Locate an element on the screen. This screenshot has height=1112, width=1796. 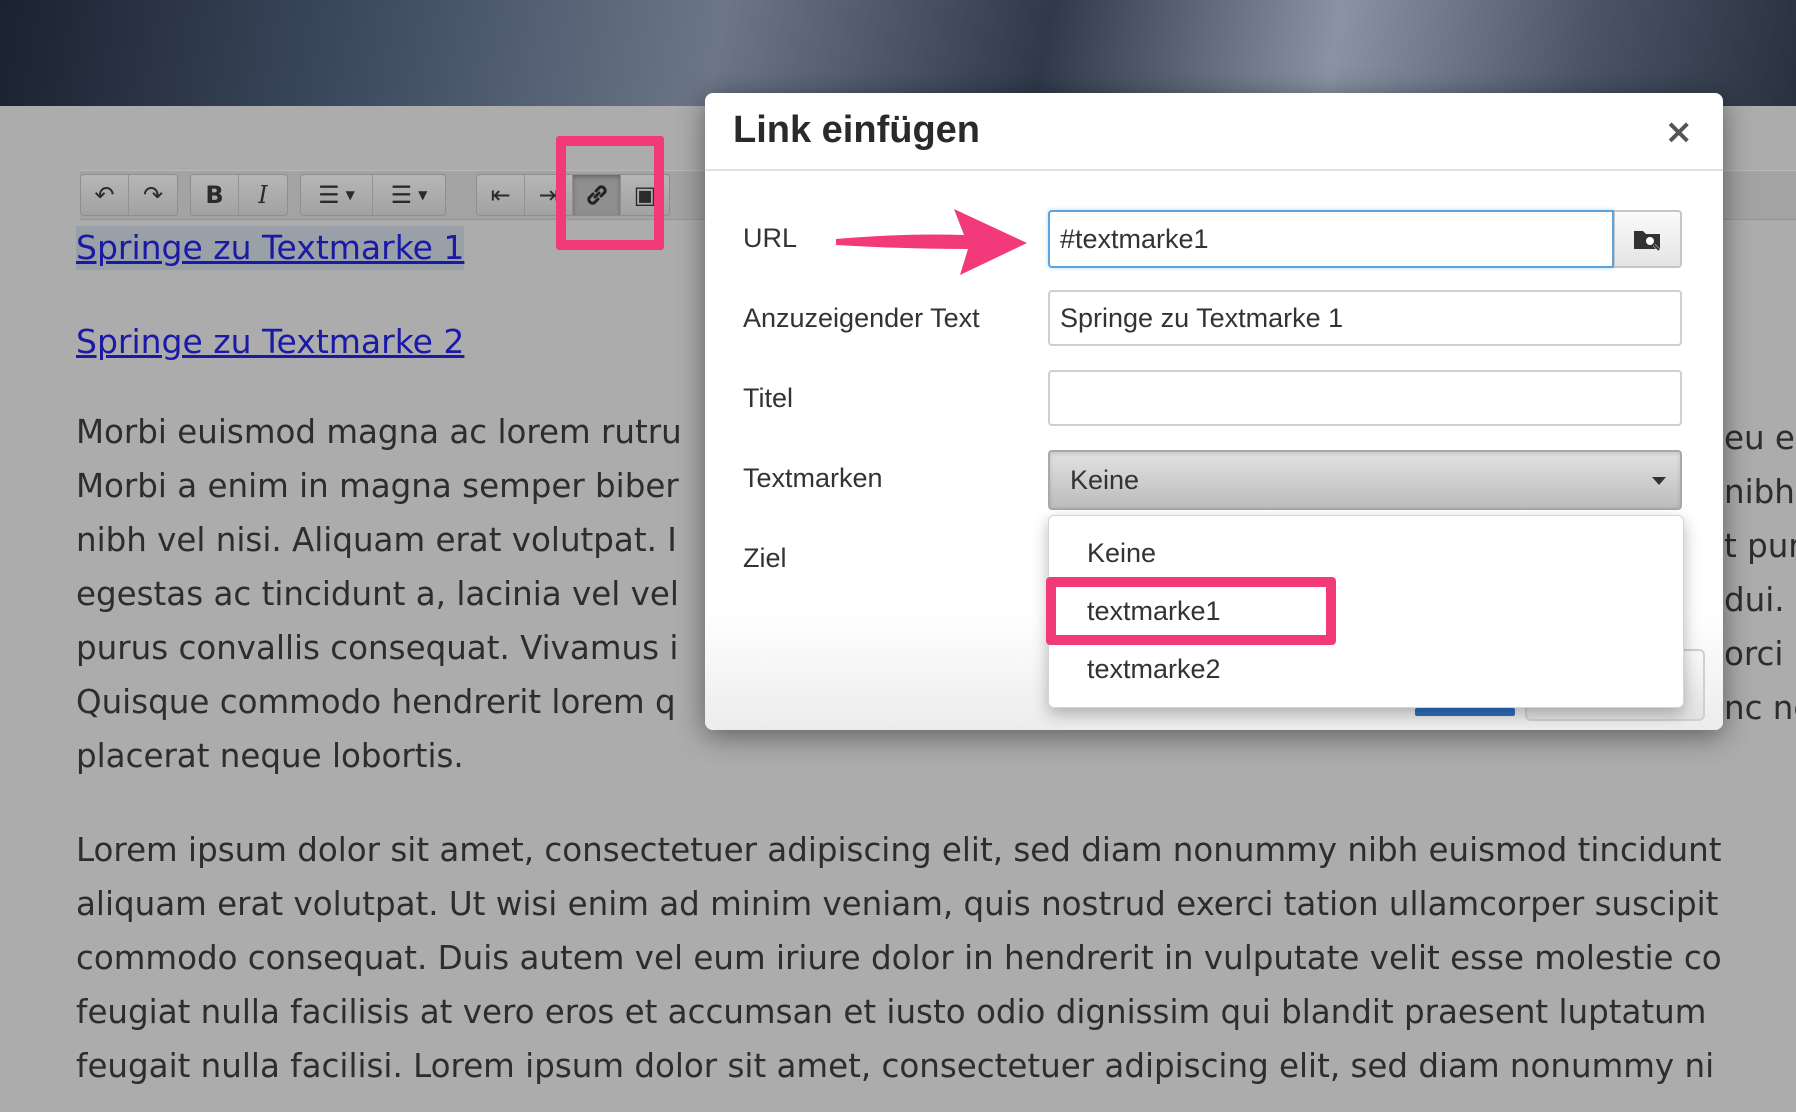
bookmarks-label: Textmarken is located at coordinates (813, 478).